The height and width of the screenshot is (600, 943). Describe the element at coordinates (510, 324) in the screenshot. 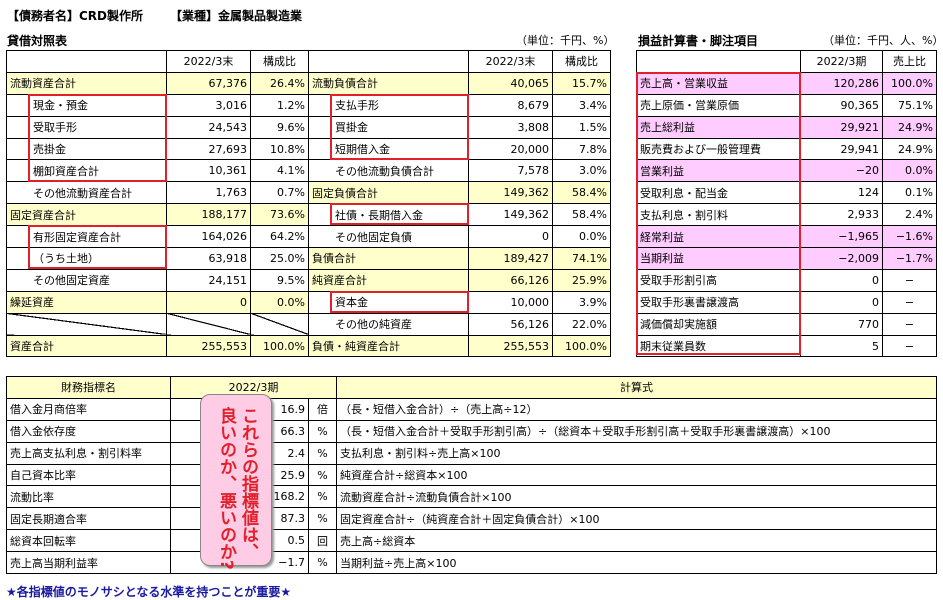

I see `bs-value: 56,126` at that location.